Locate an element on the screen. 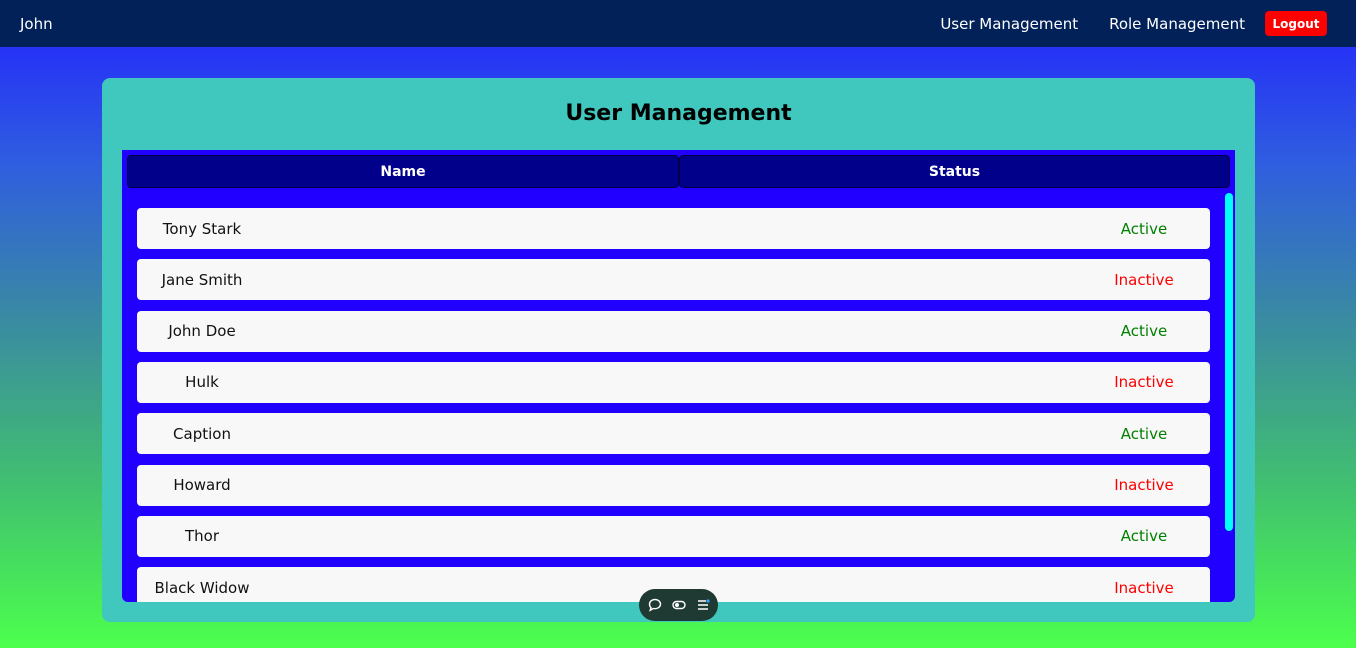  user-name: John is located at coordinates (36, 23).